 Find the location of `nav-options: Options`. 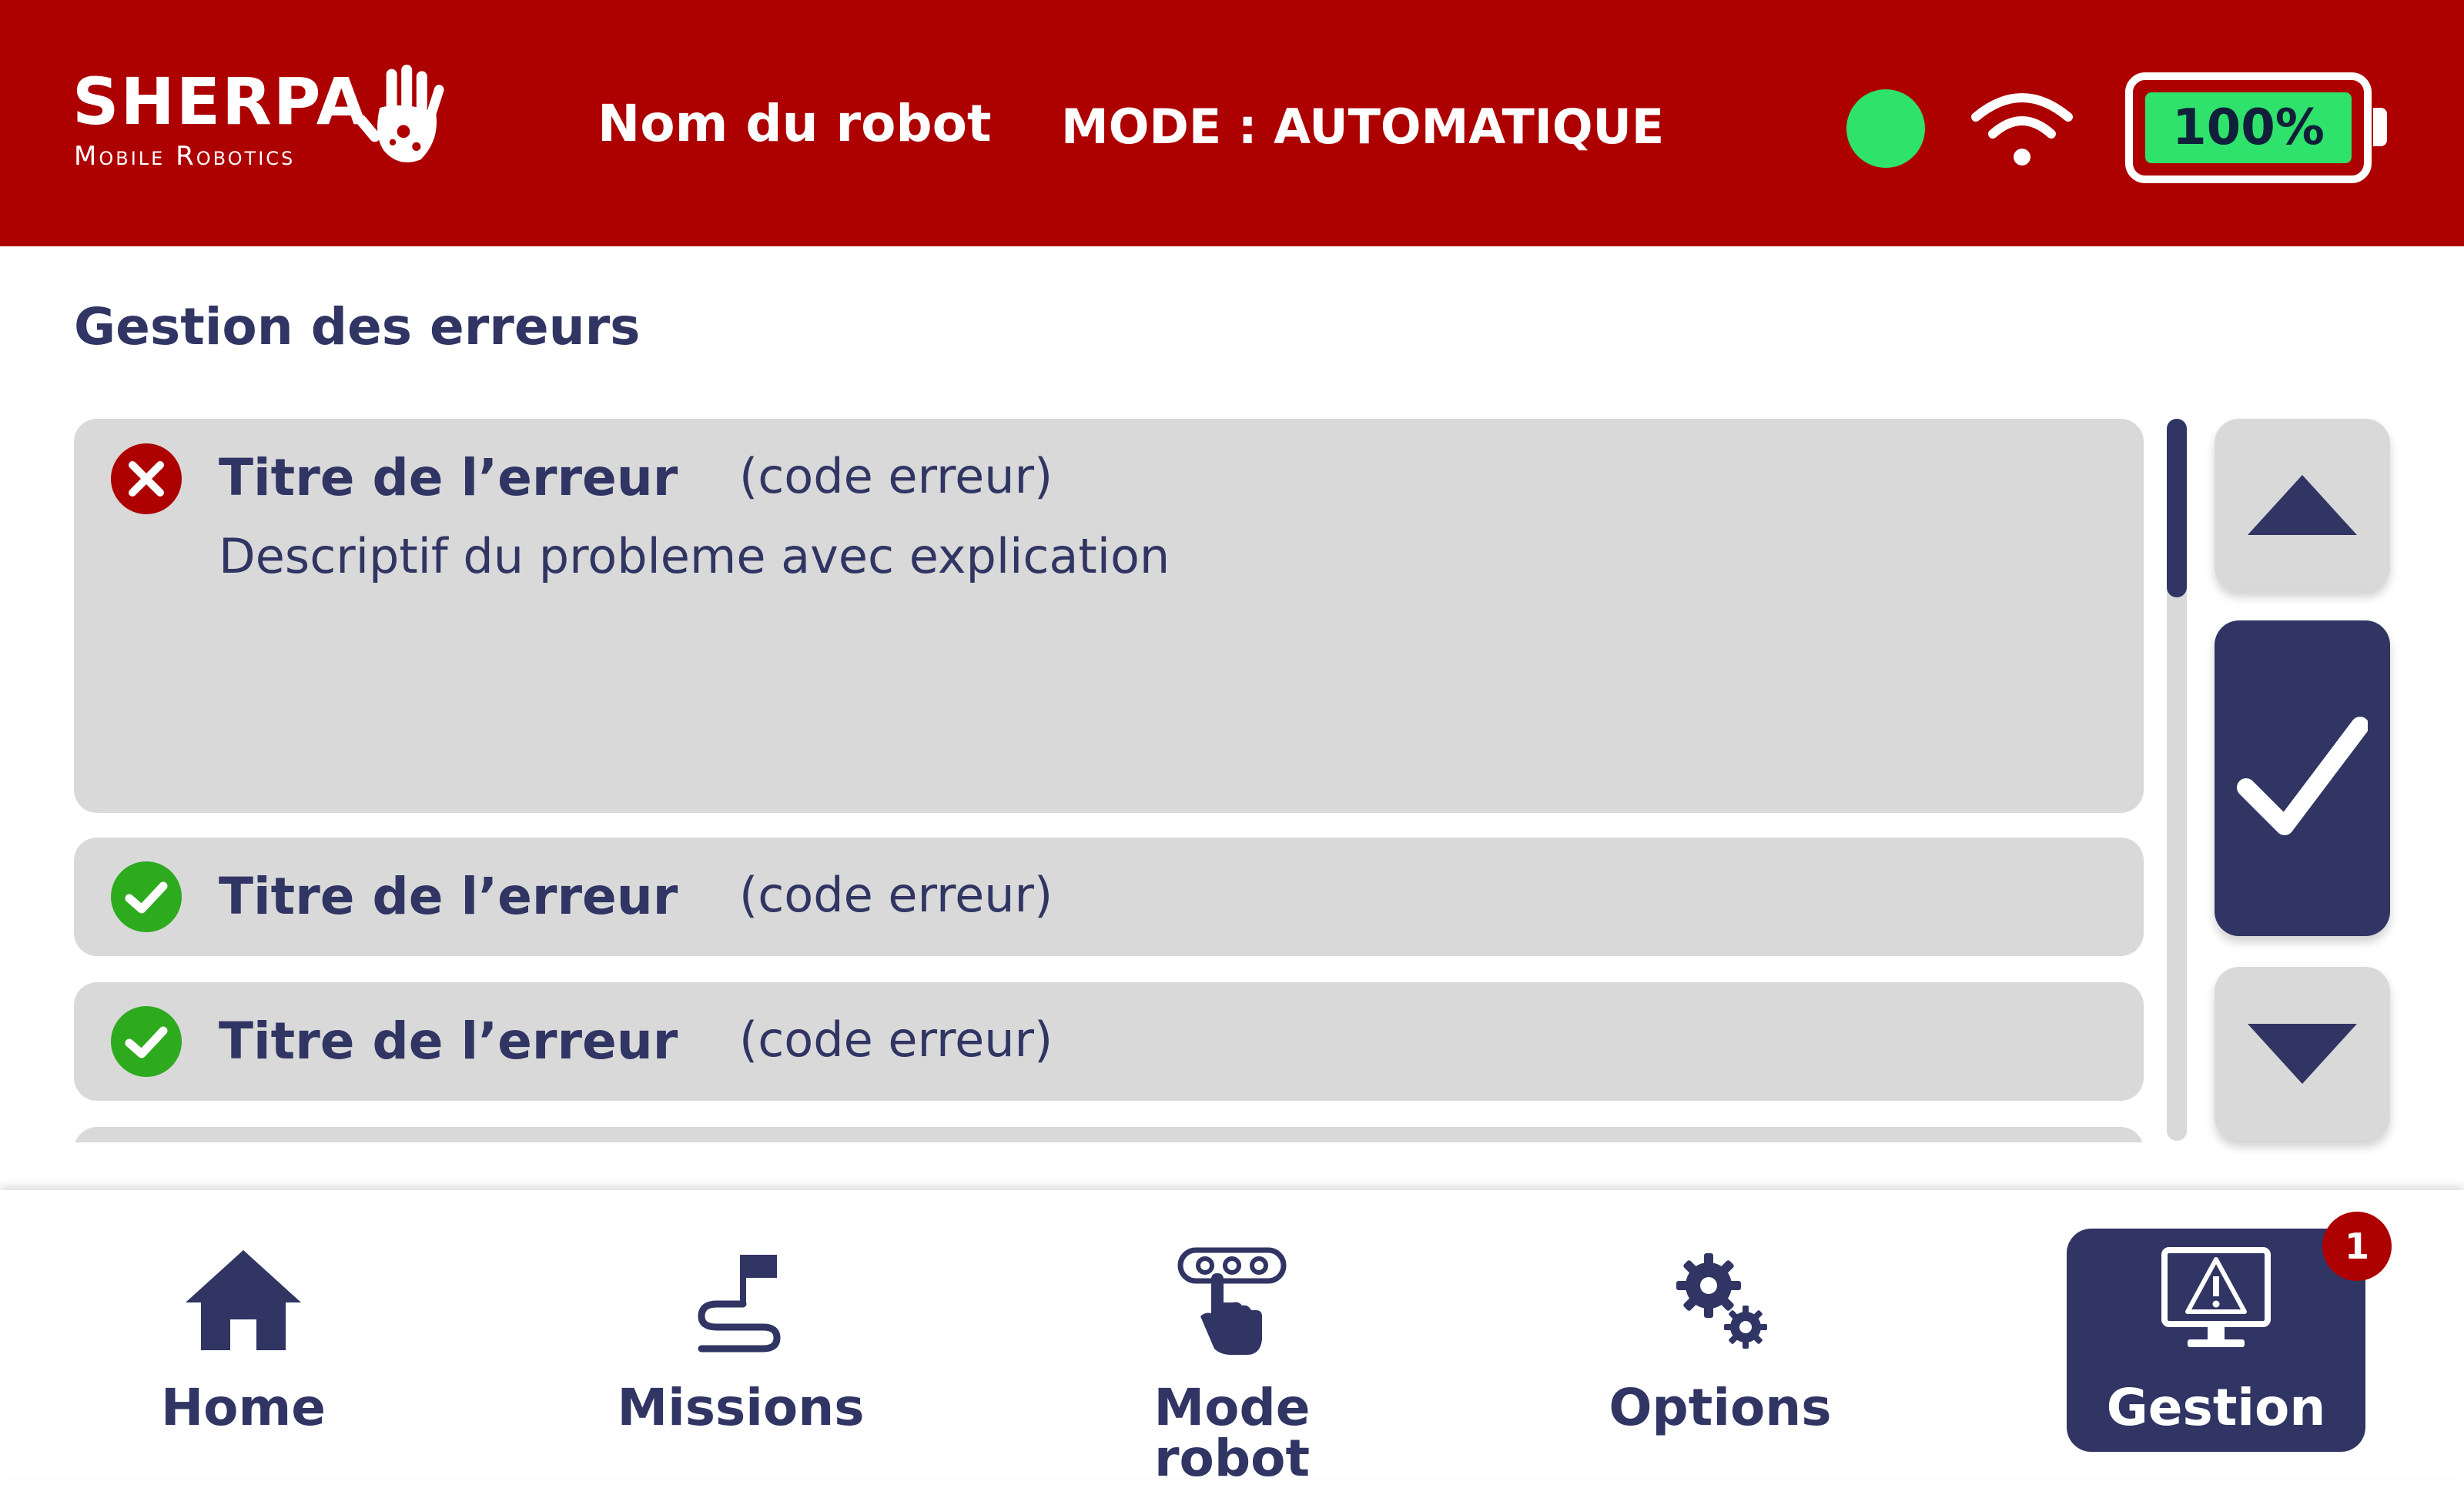

nav-options: Options is located at coordinates (1720, 1340).